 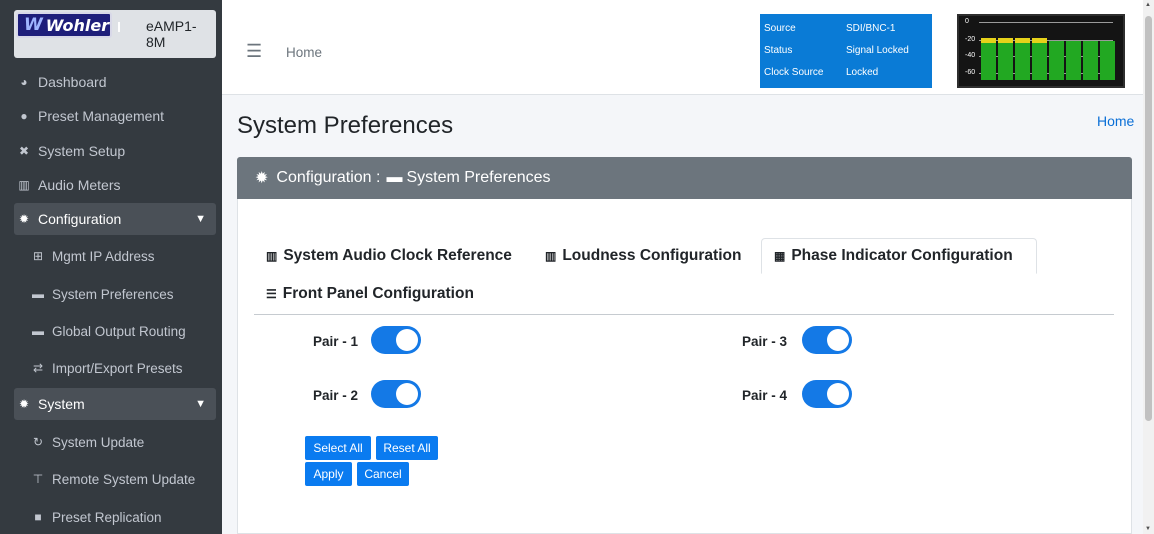 I want to click on sidebar-item-system-update: ↻ System Update, so click(x=115, y=442).